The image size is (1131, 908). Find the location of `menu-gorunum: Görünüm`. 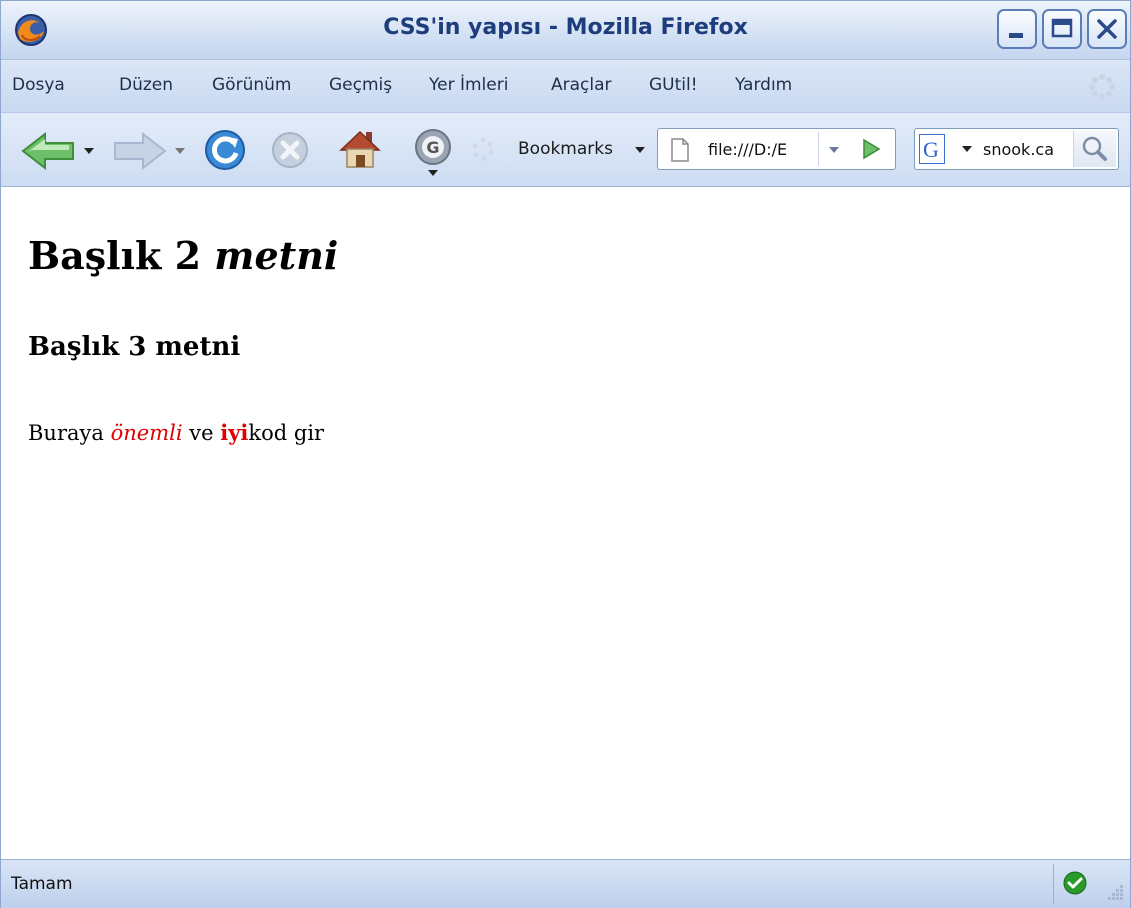

menu-gorunum: Görünüm is located at coordinates (251, 85).